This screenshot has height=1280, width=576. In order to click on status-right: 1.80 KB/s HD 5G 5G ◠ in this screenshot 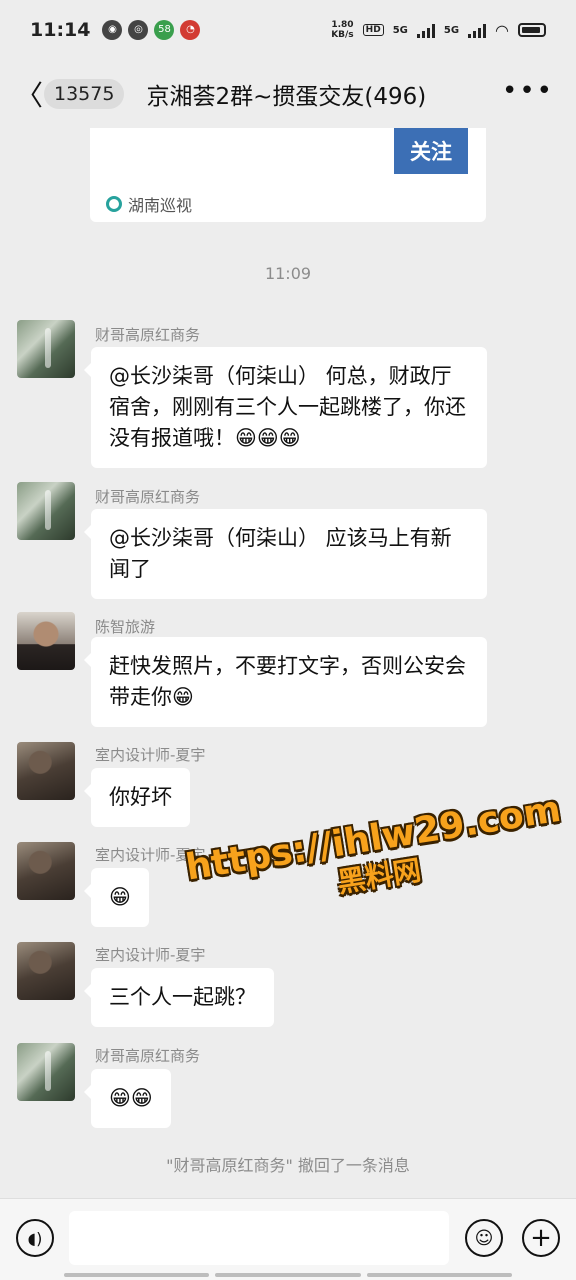, I will do `click(438, 30)`.